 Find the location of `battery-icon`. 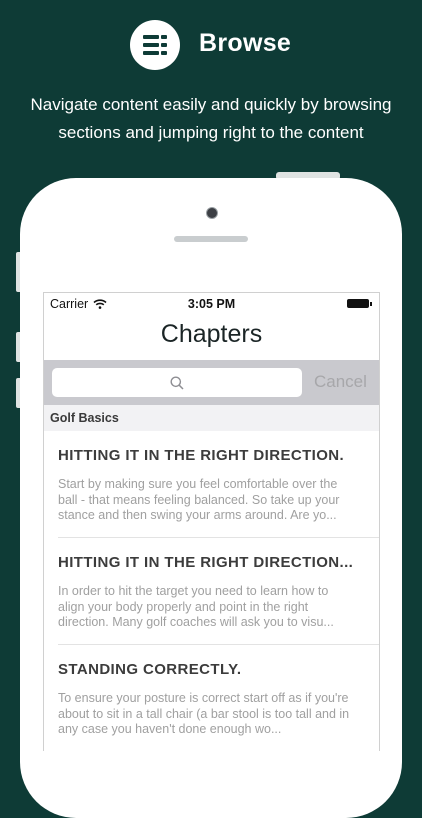

battery-icon is located at coordinates (359, 303).